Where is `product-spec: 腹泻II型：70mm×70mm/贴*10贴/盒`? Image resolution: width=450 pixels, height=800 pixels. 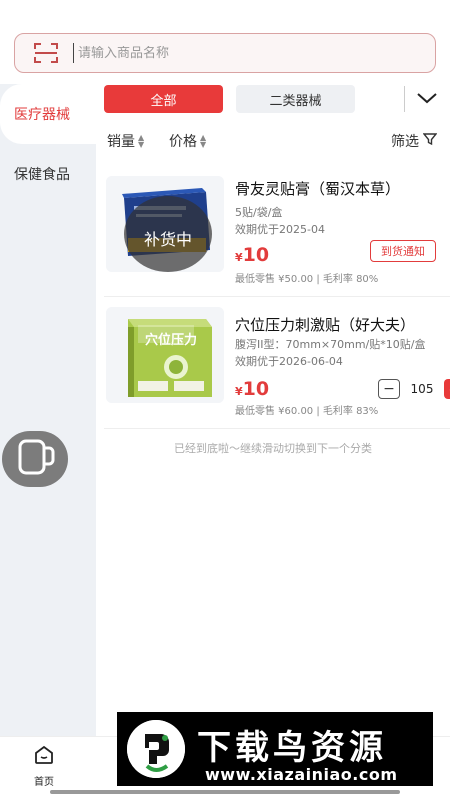
product-spec: 腹泻II型：70mm×70mm/贴*10贴/盒 is located at coordinates (330, 344).